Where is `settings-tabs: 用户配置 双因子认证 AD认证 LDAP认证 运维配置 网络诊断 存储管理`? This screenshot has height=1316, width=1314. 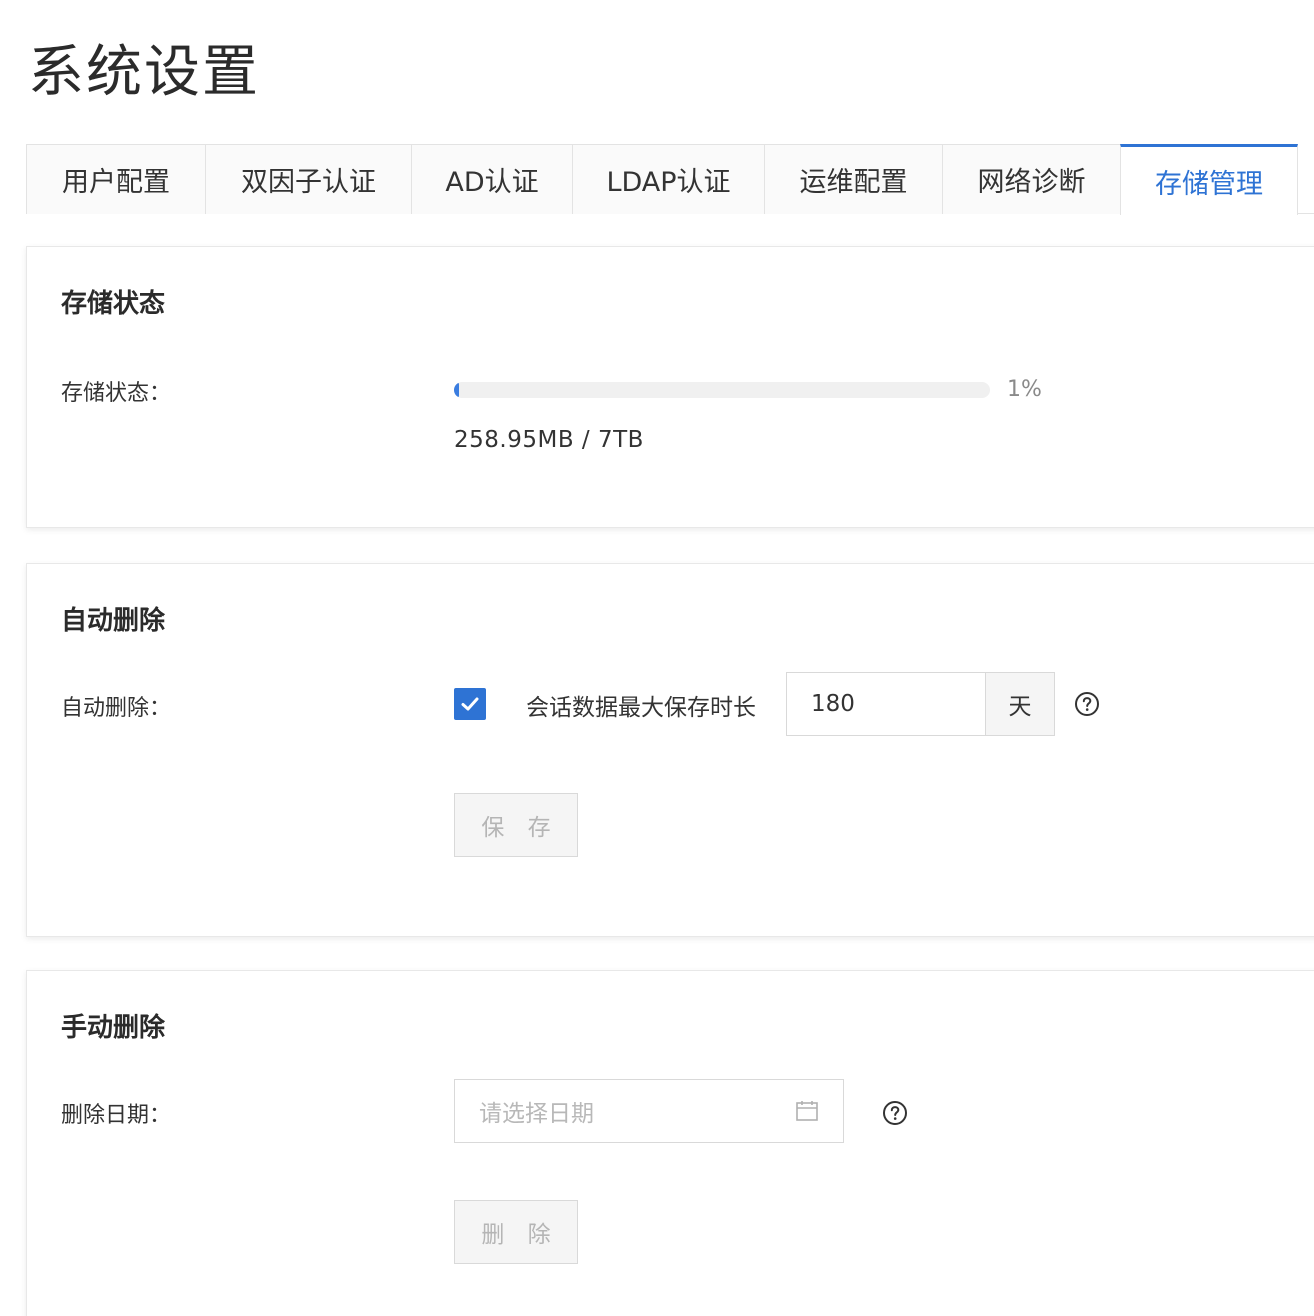
settings-tabs: 用户配置 双因子认证 AD认证 LDAP认证 运维配置 网络诊断 存储管理 is located at coordinates (670, 179).